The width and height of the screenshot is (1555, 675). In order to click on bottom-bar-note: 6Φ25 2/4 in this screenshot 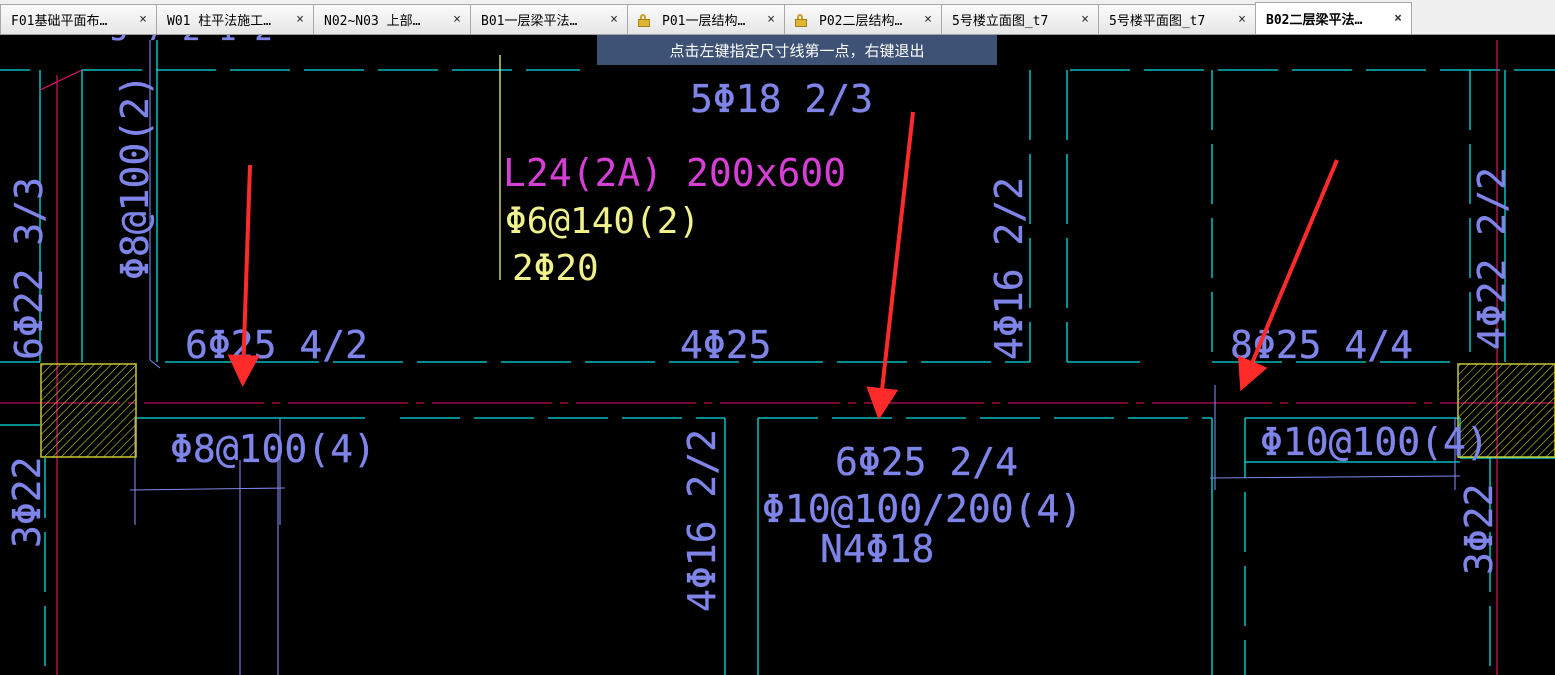, I will do `click(926, 462)`.